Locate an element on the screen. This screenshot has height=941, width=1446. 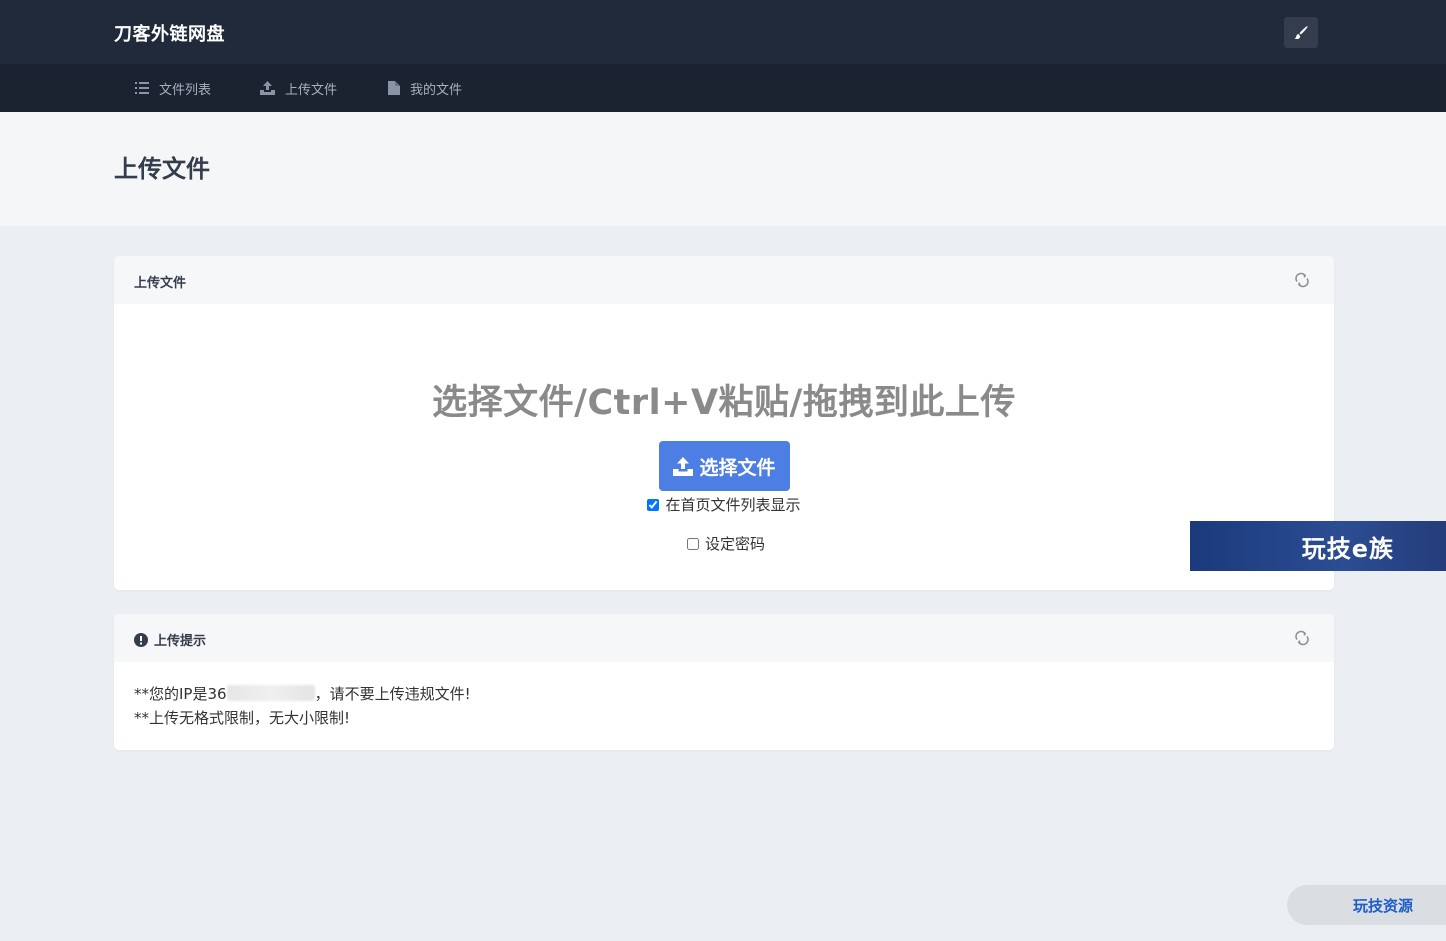
list-icon is located at coordinates (142, 88).